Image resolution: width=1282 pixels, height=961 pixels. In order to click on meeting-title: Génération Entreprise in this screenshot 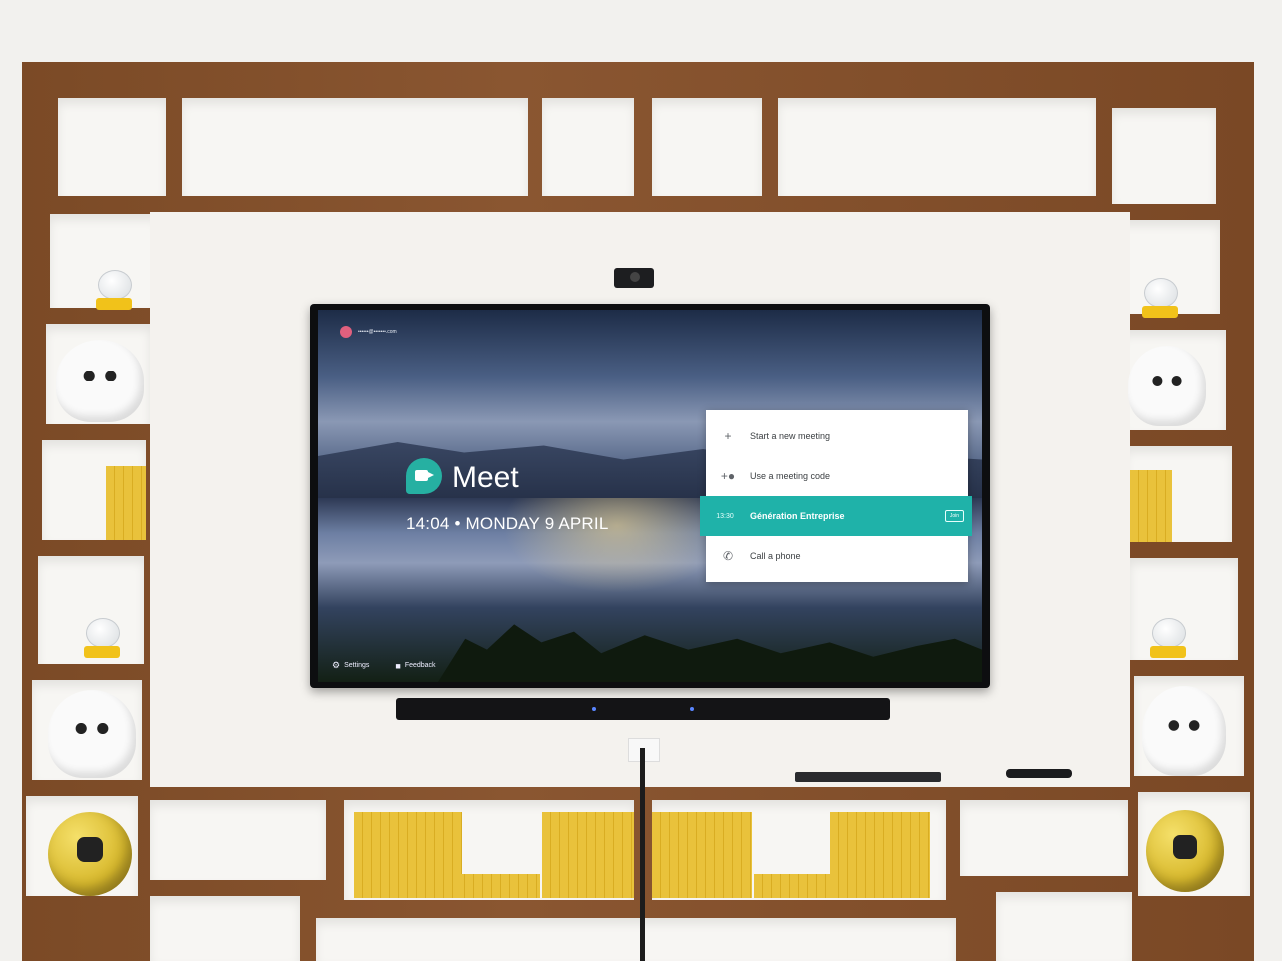, I will do `click(797, 516)`.